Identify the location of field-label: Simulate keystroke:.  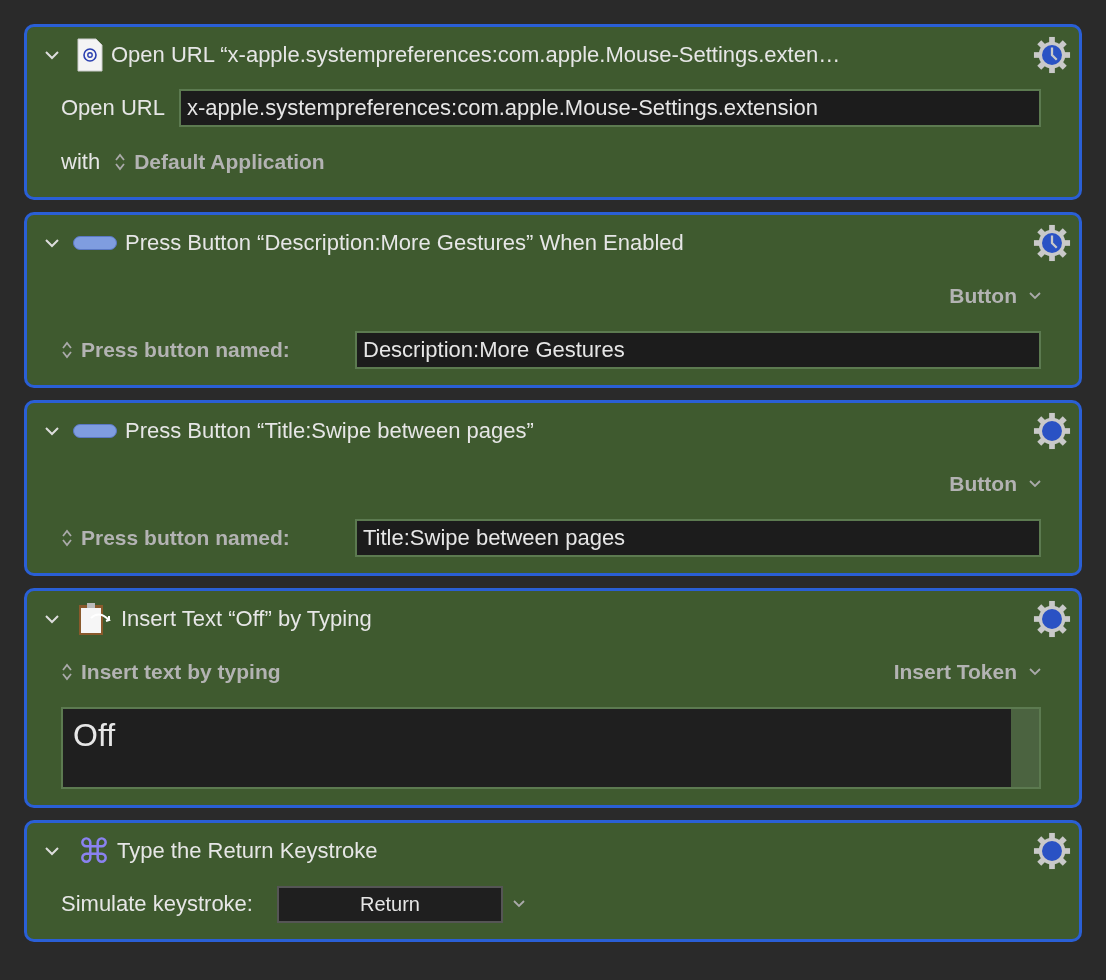
(157, 904).